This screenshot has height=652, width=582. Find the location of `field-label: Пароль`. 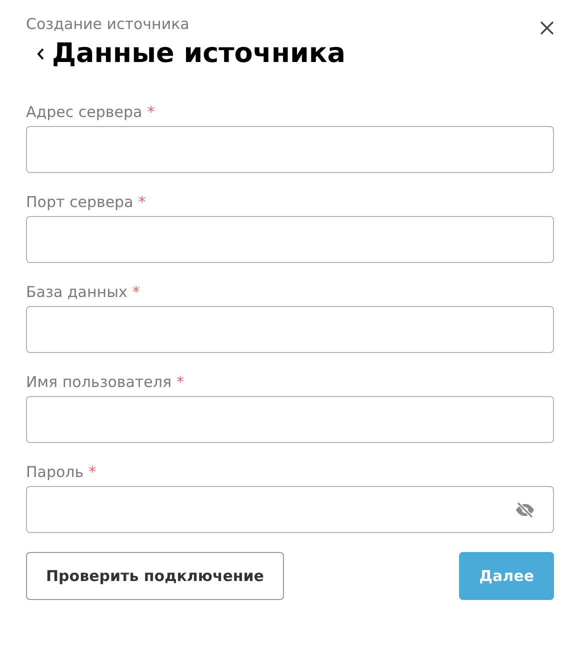

field-label: Пароль is located at coordinates (55, 472).